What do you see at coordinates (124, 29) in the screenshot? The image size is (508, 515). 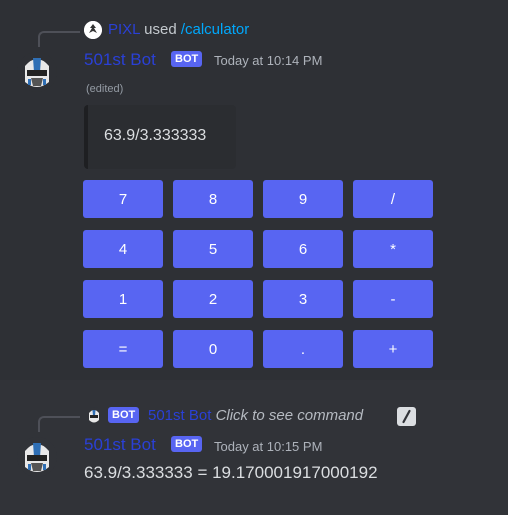 I see `referenced-username: PIXL` at bounding box center [124, 29].